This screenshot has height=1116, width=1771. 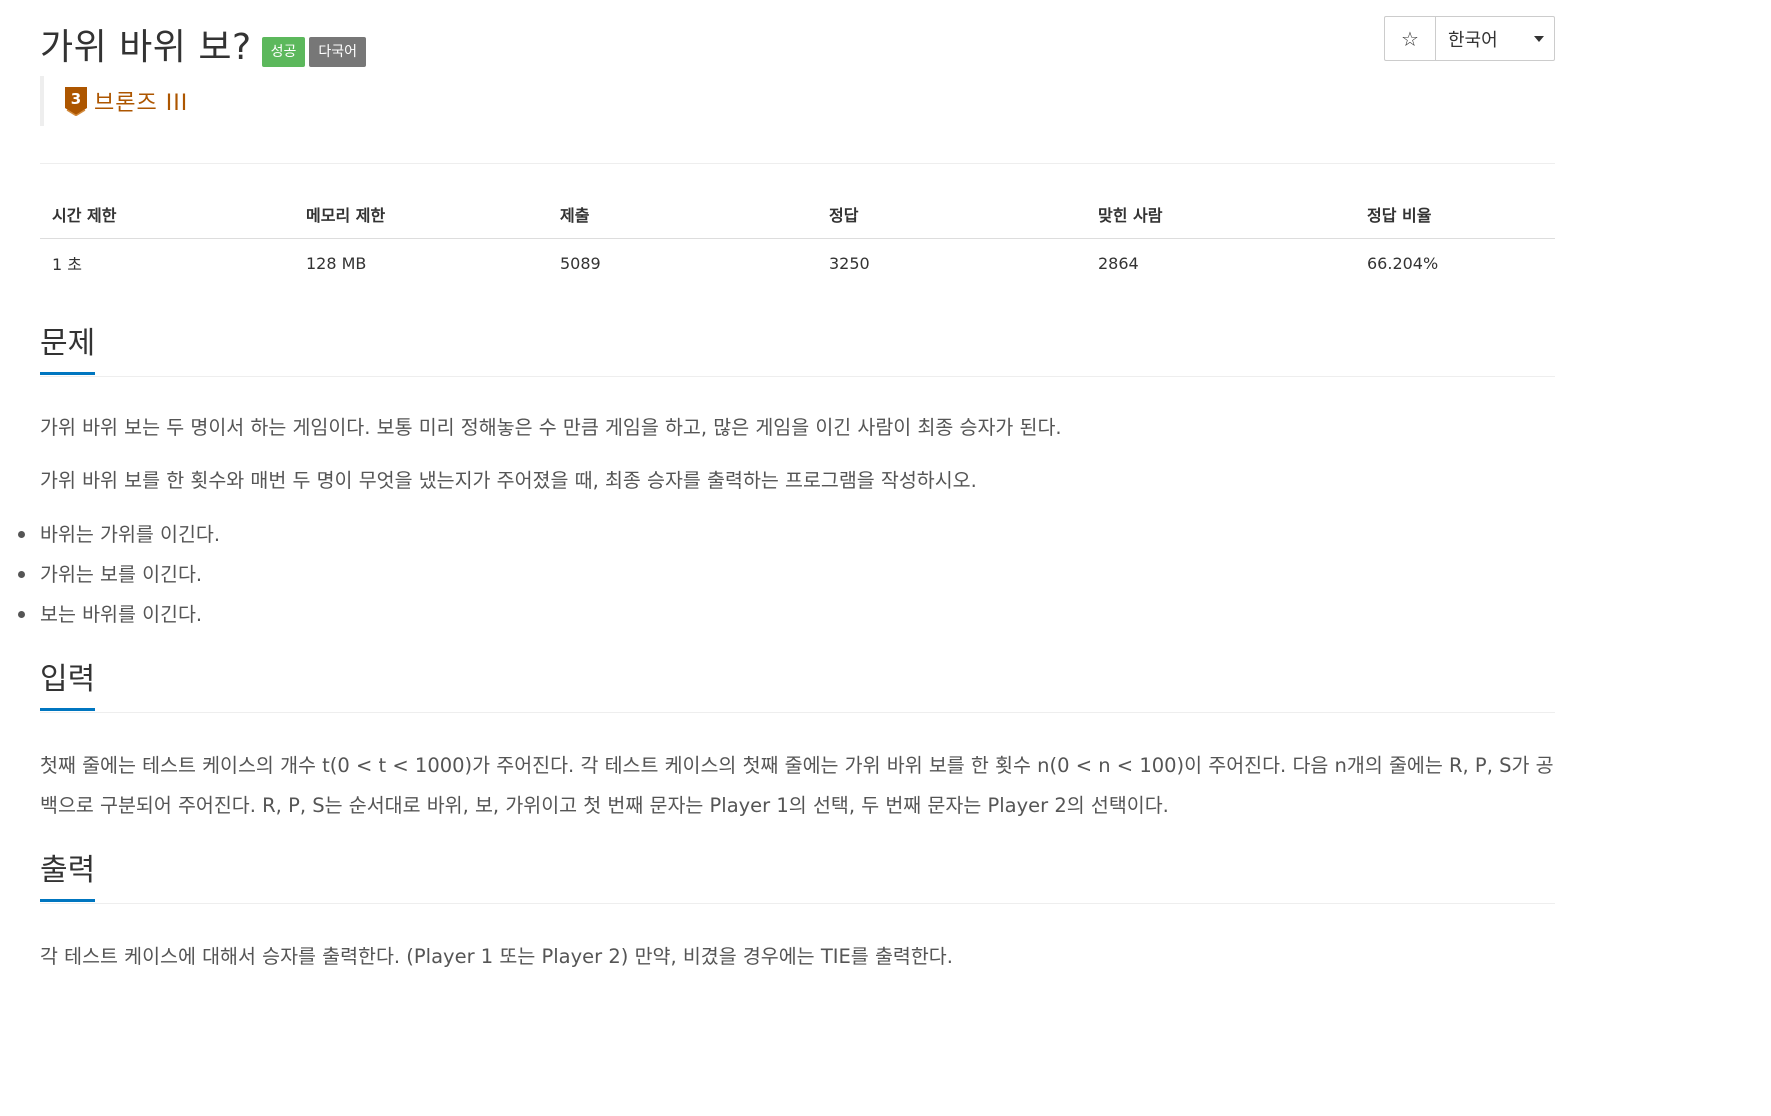 What do you see at coordinates (338, 52) in the screenshot?
I see `multilingual-badge: 다국어` at bounding box center [338, 52].